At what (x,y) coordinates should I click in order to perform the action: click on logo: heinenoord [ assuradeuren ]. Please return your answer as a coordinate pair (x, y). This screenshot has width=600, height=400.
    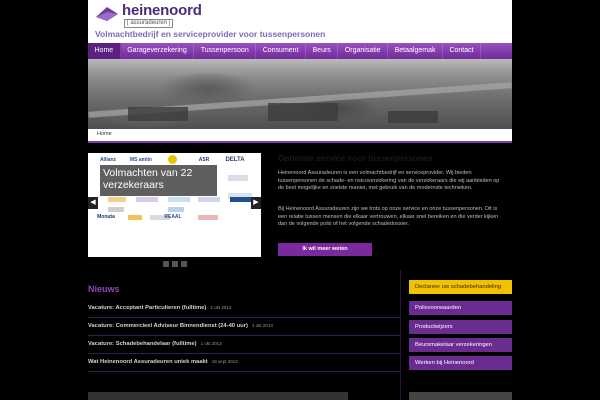
    Looking at the image, I should click on (148, 15).